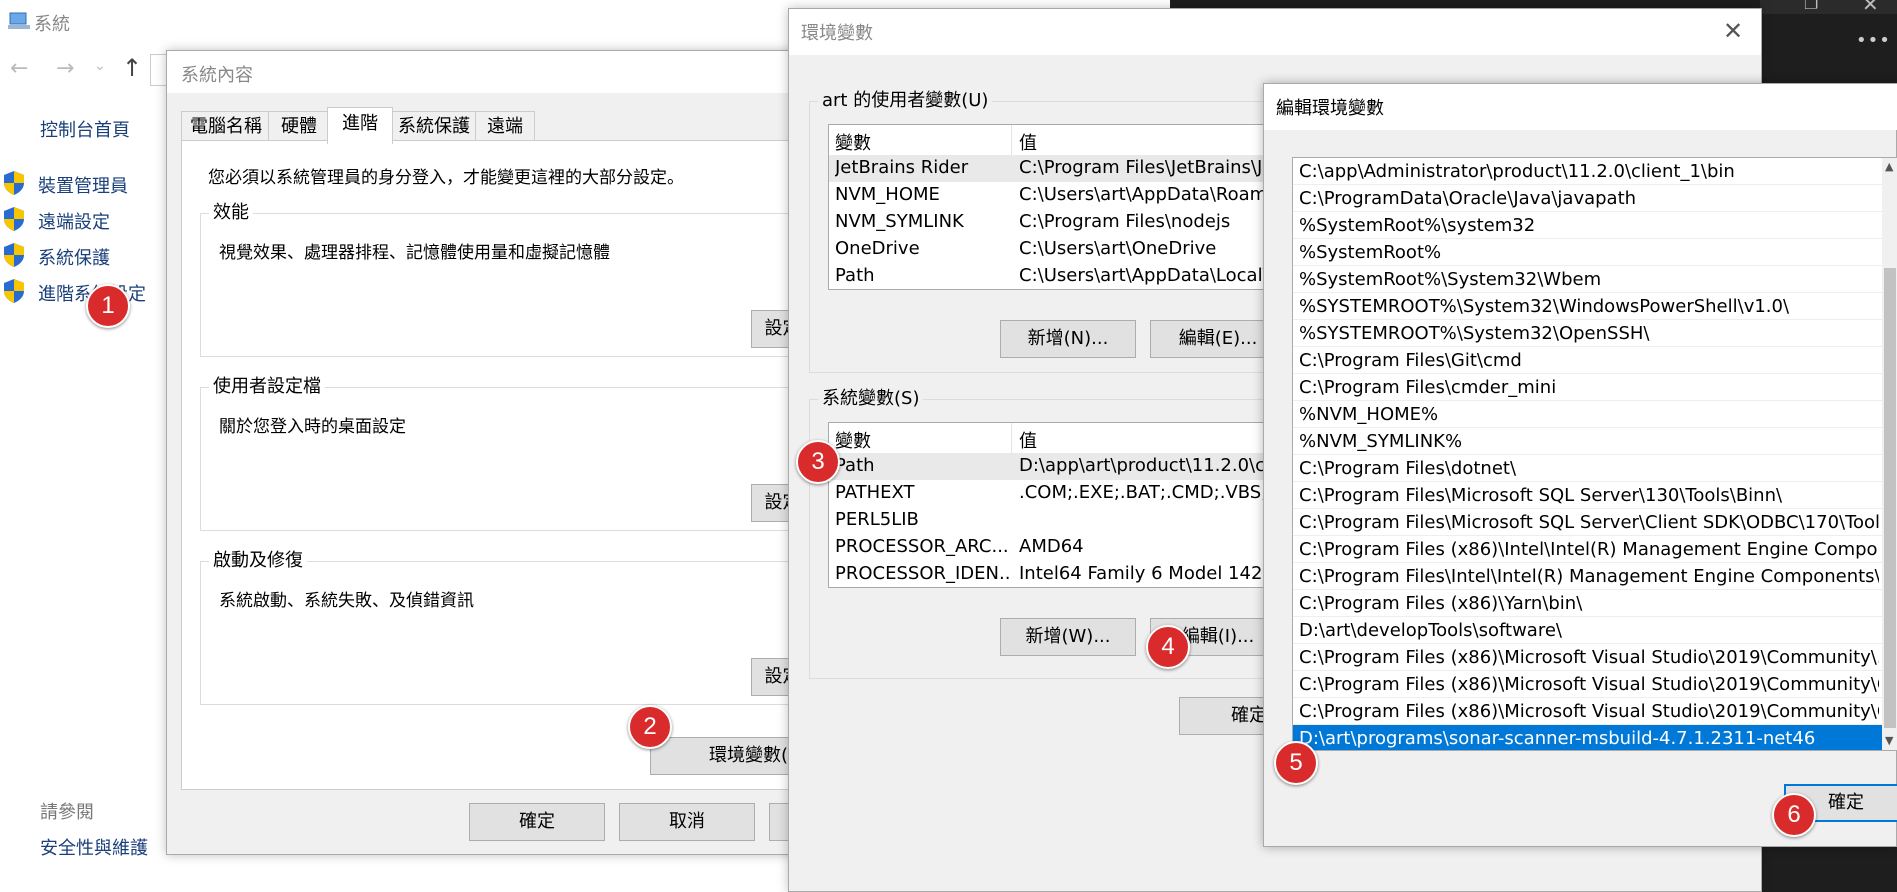  I want to click on control-panel-home-link: 控制台首頁, so click(85, 129).